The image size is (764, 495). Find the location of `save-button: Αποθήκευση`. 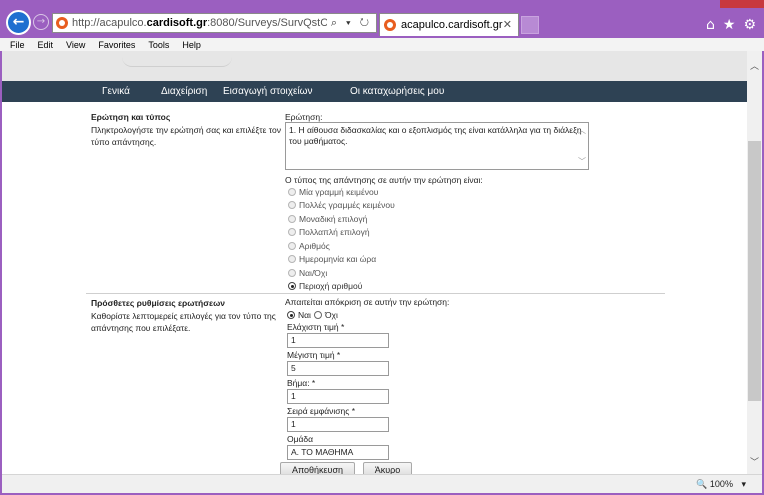

save-button: Αποθήκευση is located at coordinates (317, 468).